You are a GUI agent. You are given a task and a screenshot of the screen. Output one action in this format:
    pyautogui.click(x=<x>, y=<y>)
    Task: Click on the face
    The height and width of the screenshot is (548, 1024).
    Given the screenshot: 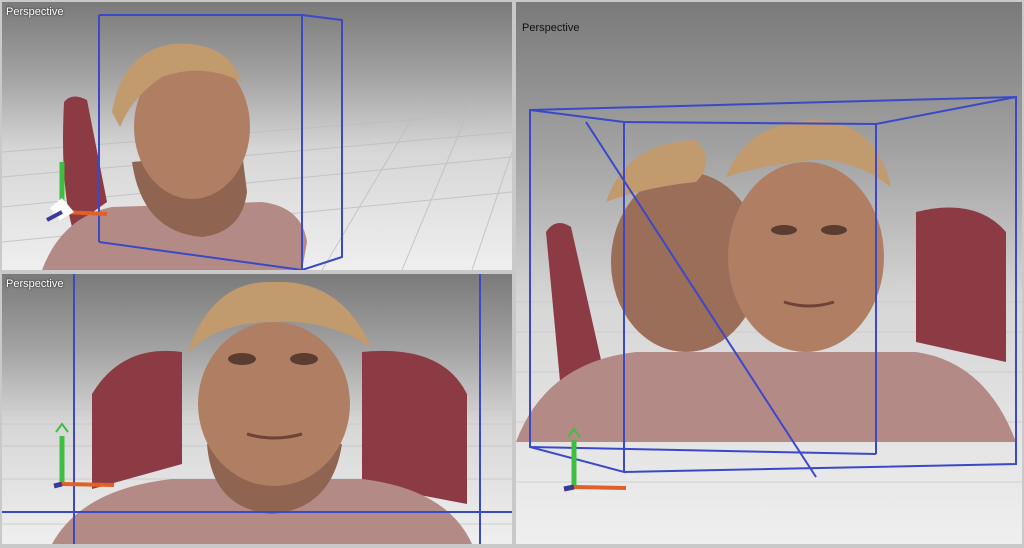 What is the action you would take?
    pyautogui.click(x=274, y=404)
    